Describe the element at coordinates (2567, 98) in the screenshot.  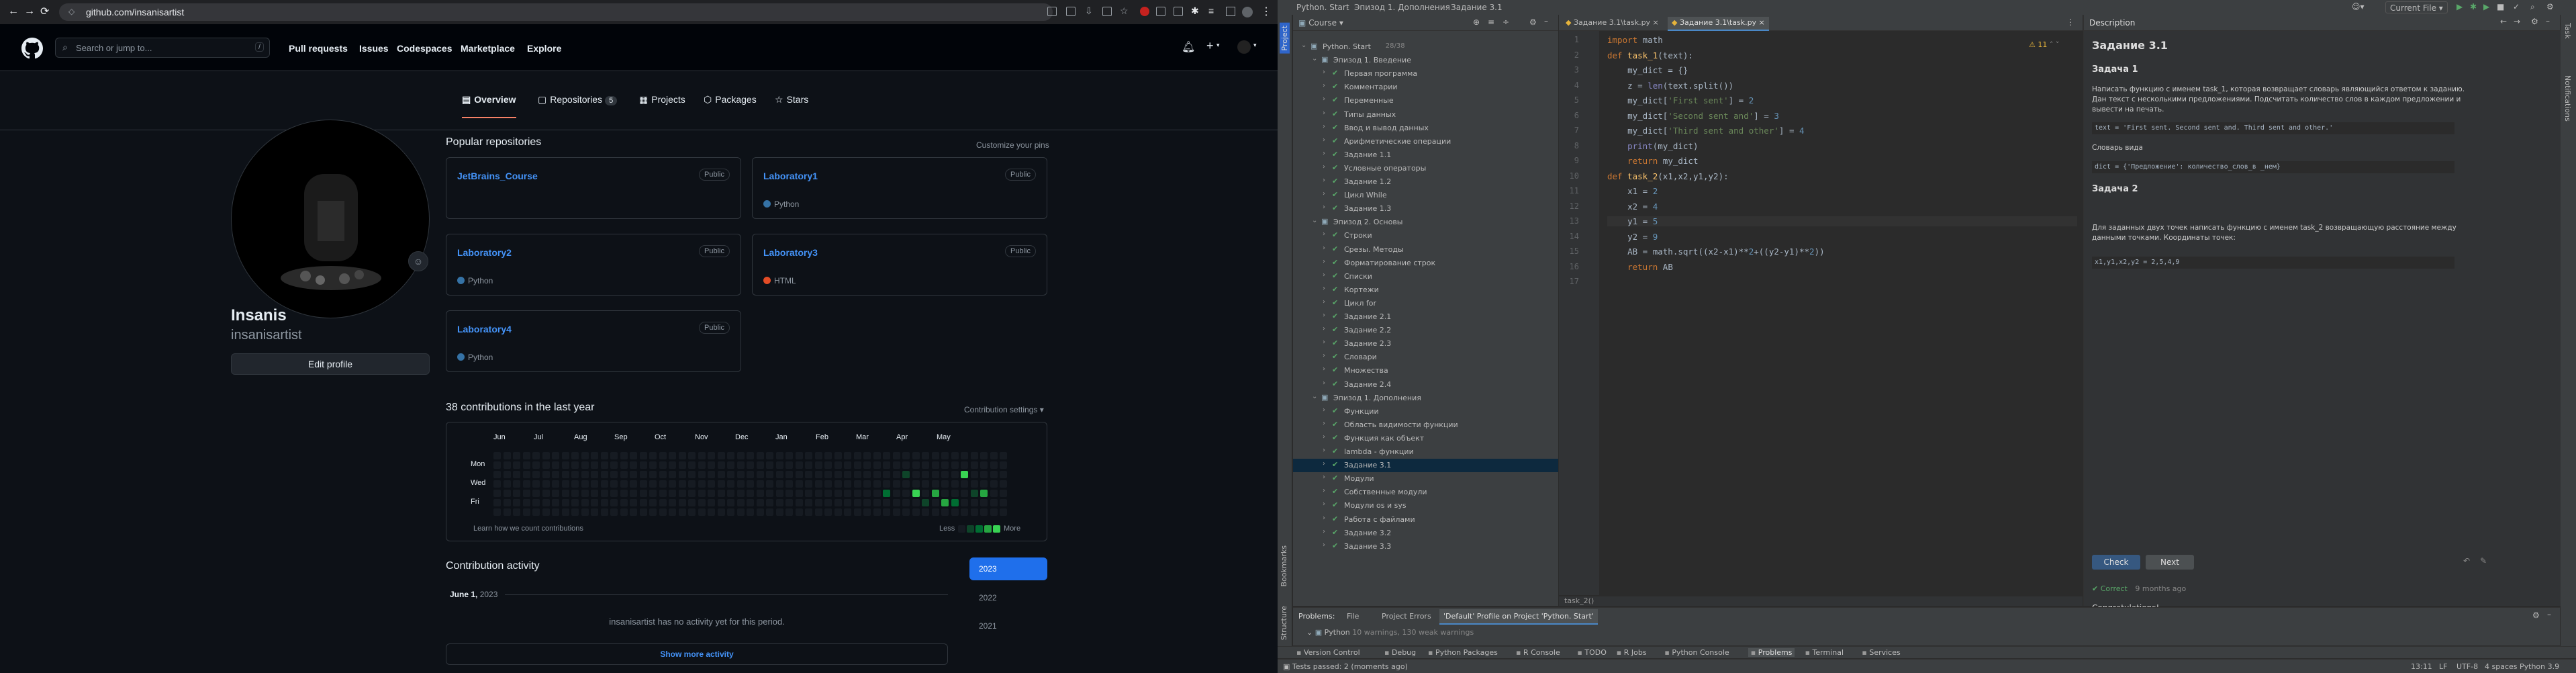
I see `notifications-tool-button: Notifications` at that location.